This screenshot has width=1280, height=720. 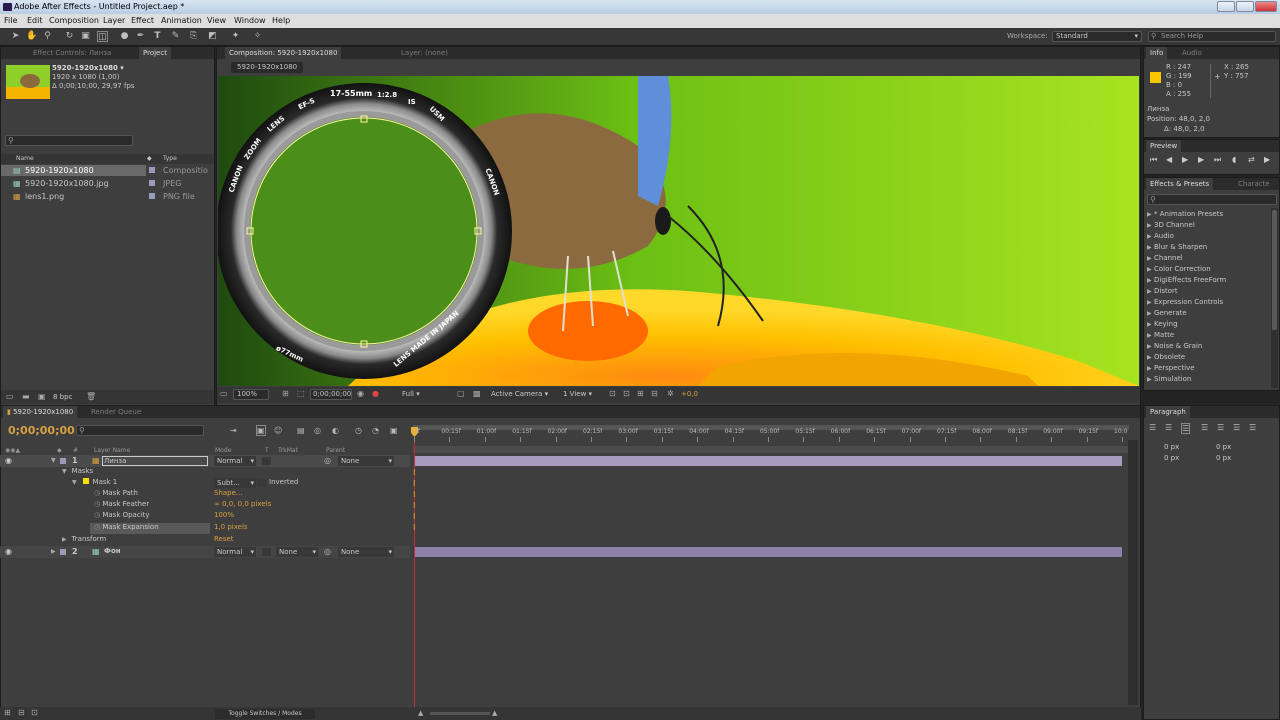 What do you see at coordinates (251, 394) in the screenshot?
I see `zoom-select: 100%` at bounding box center [251, 394].